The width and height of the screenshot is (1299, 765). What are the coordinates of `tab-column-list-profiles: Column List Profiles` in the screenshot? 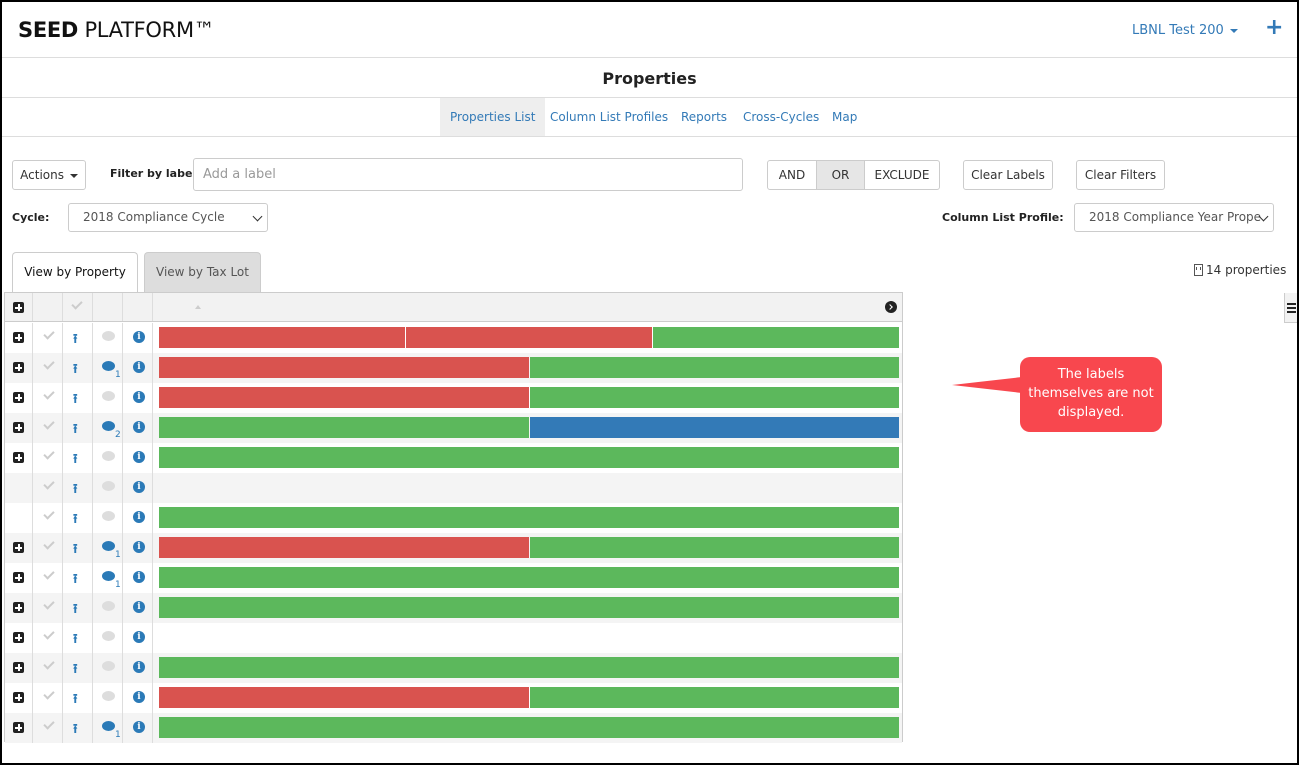 It's located at (609, 117).